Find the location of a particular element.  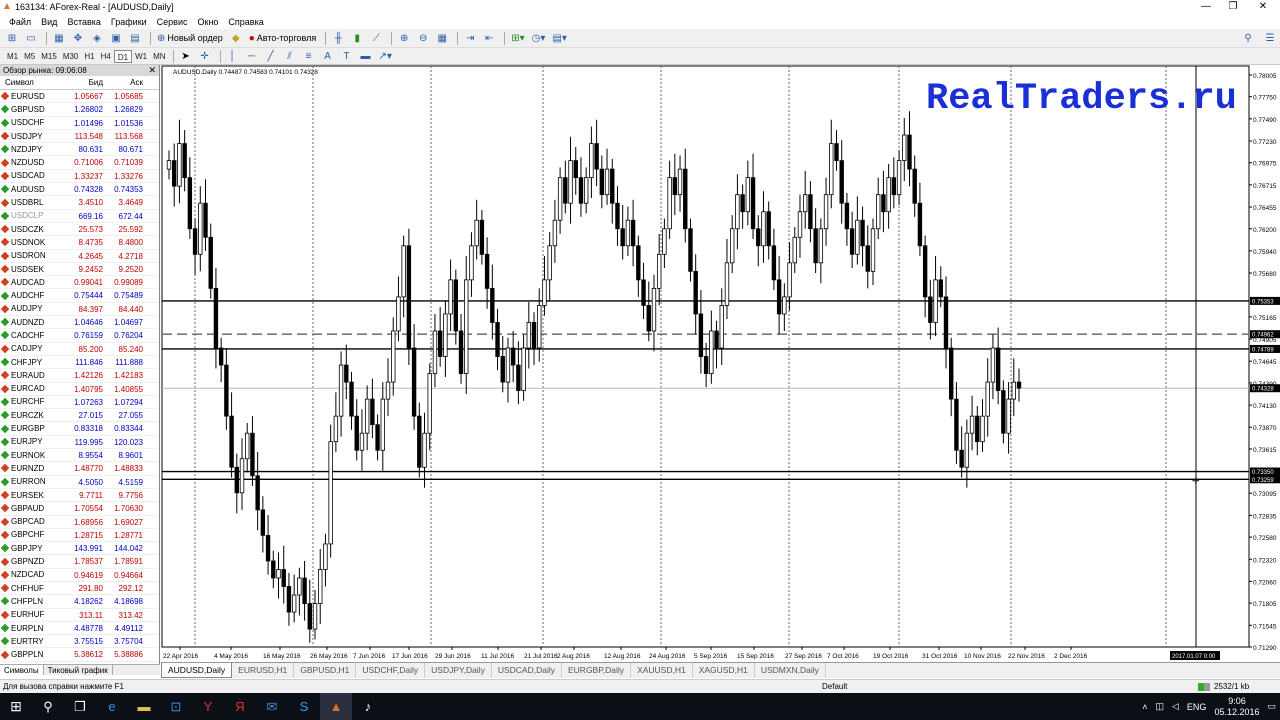

list-item: EURNZD 1.48770 1.48833 is located at coordinates (79, 469).